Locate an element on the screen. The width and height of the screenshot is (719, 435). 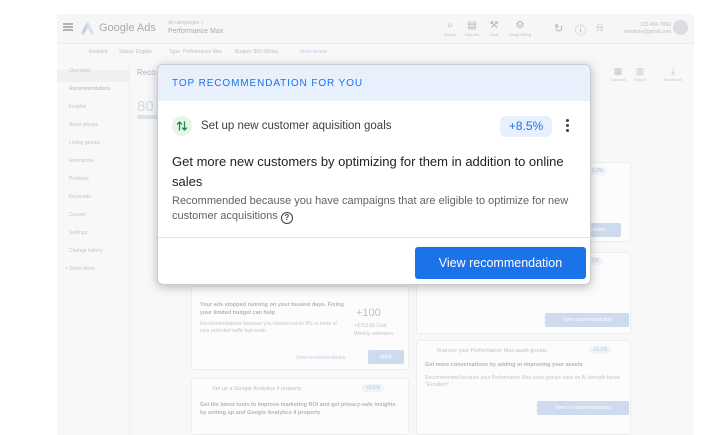
dialog-header: TOP RECOMMENDATION FOR YOU is located at coordinates (374, 83).